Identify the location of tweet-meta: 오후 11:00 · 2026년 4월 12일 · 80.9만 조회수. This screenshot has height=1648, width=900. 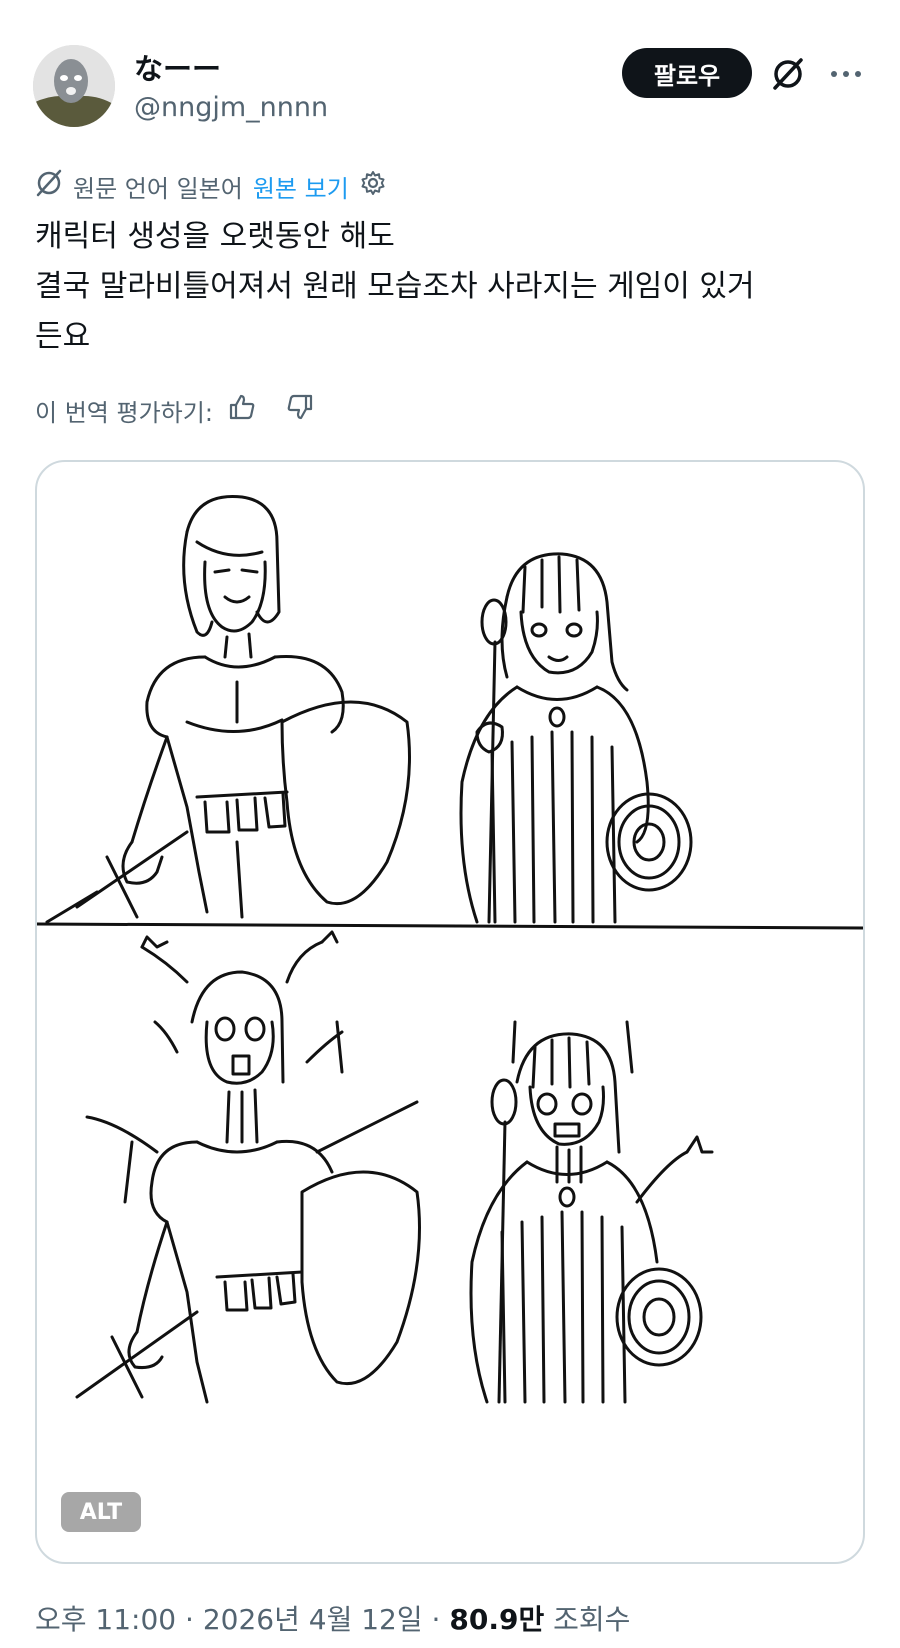
(332, 1618).